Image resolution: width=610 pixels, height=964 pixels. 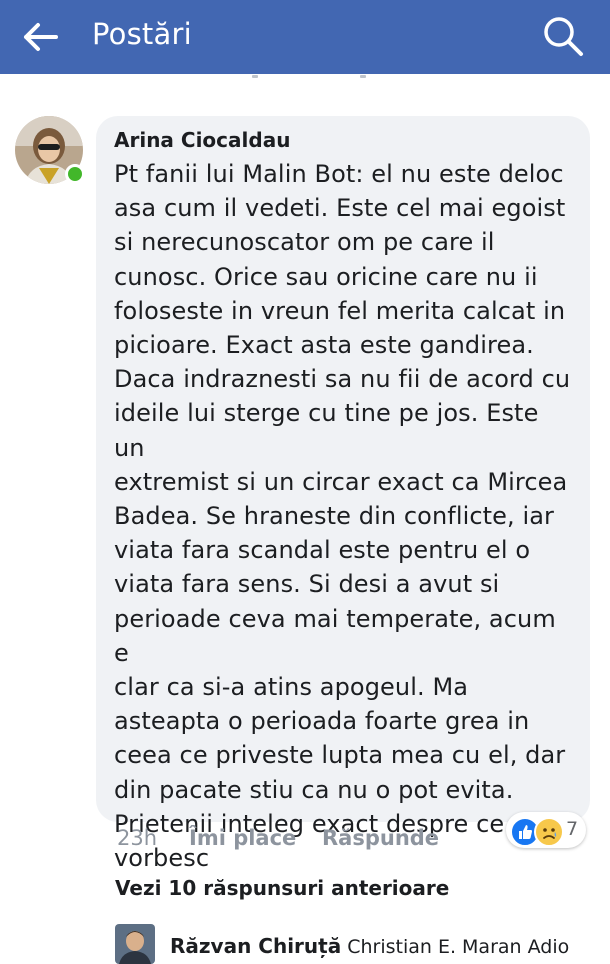 I want to click on comment-line: Badea. Se hraneste din conflicte, iar, so click(x=334, y=516).